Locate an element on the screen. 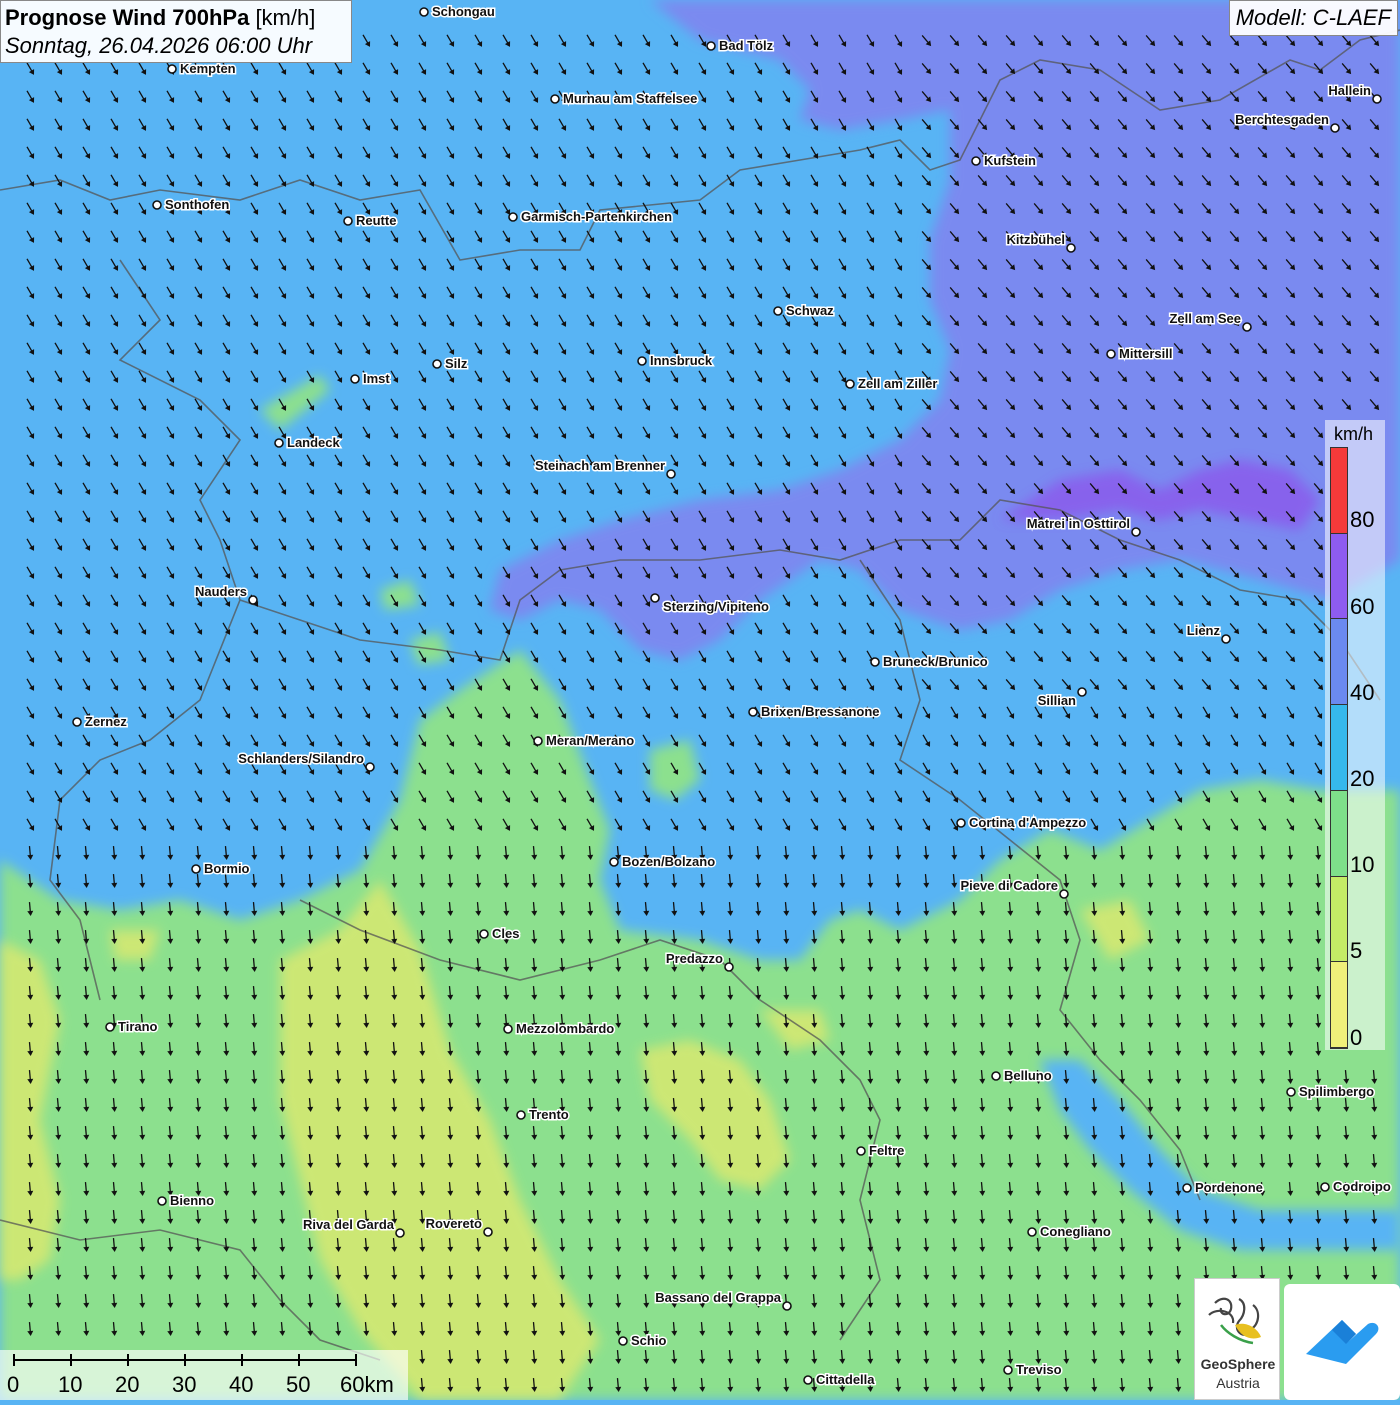 The height and width of the screenshot is (1405, 1400). geosphere-emblem-icon is located at coordinates (1234, 1321).